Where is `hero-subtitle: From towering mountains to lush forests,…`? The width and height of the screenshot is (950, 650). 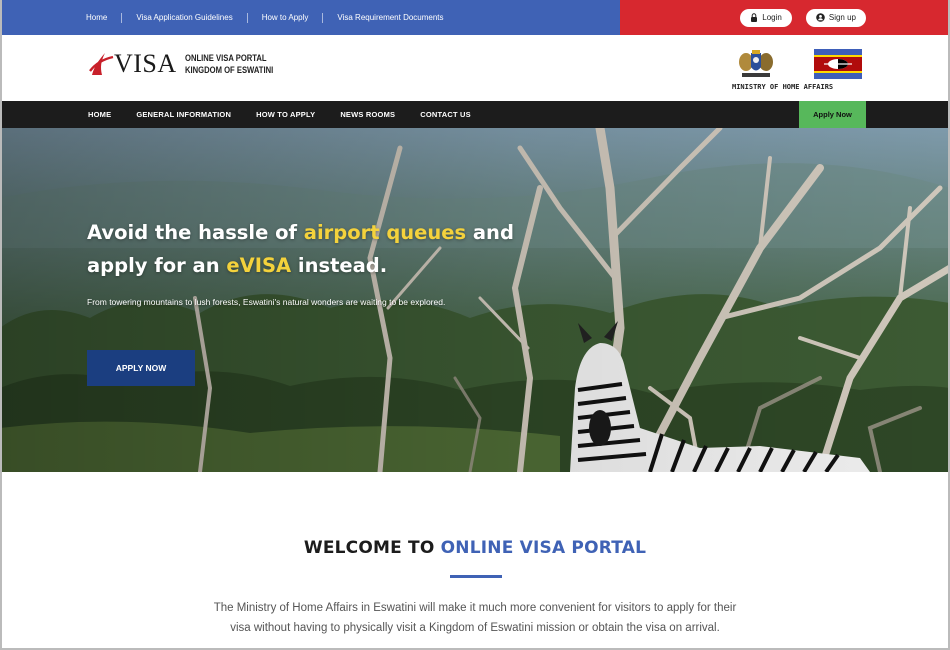
hero-subtitle: From towering mountains to lush forests,… is located at coordinates (266, 302).